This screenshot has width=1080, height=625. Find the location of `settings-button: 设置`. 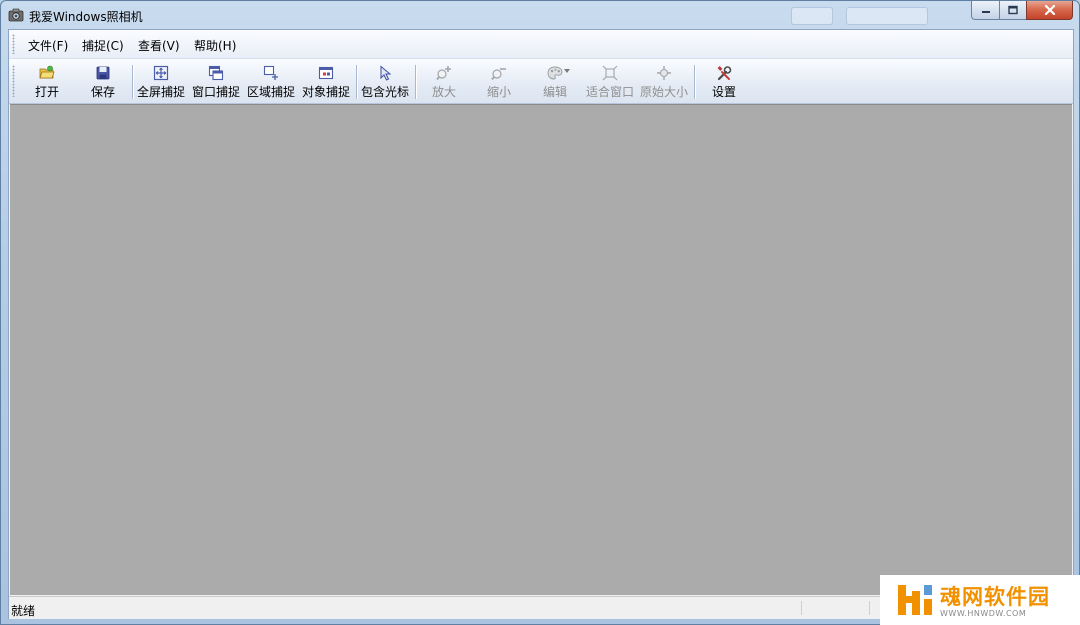

settings-button: 设置 is located at coordinates (724, 82).